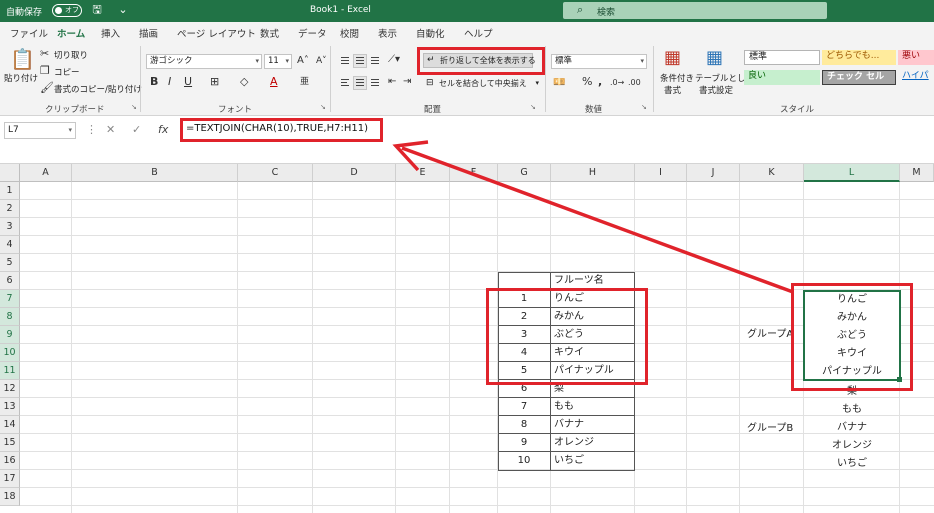 The height and width of the screenshot is (513, 934). Describe the element at coordinates (154, 82) in the screenshot. I see `bold-icon: B` at that location.